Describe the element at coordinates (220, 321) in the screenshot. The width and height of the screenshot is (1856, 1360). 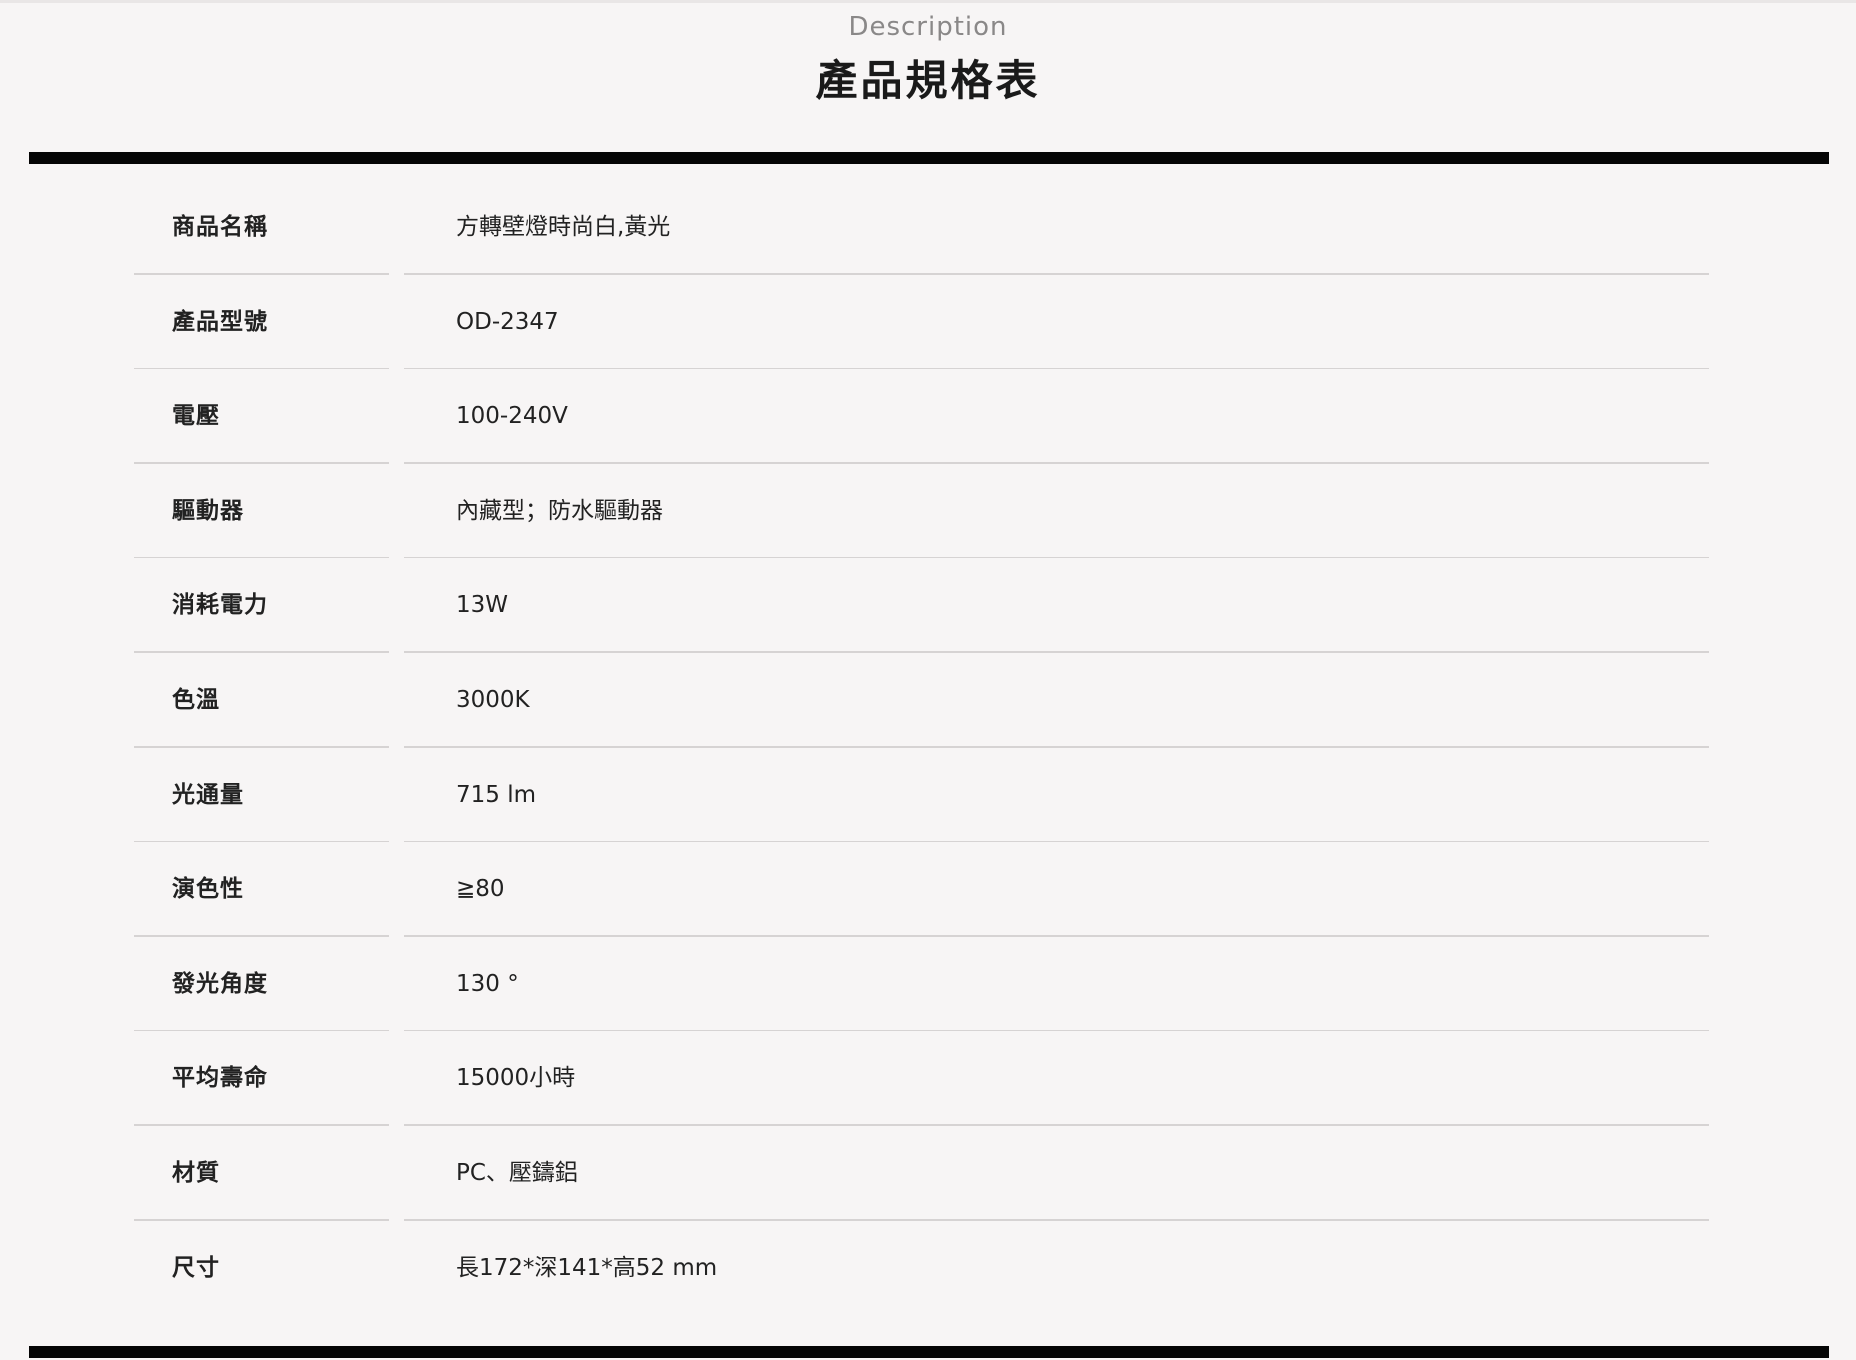
I see `spec-label: 產品型號` at that location.